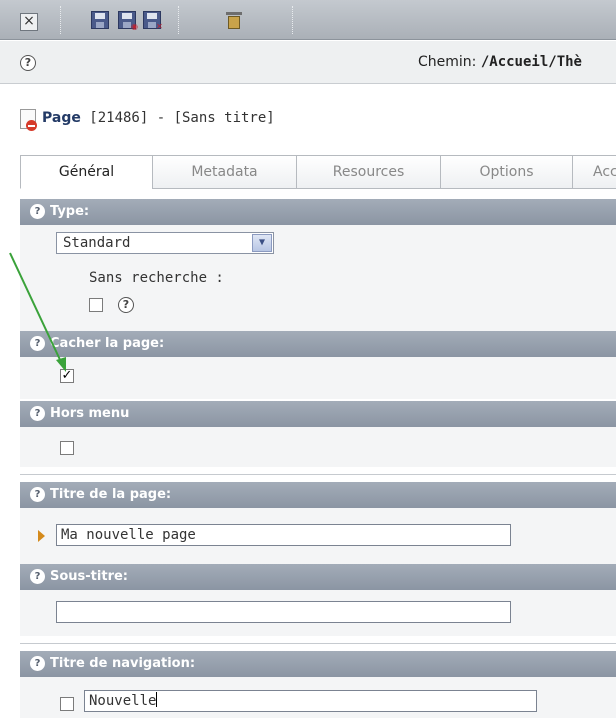  I want to click on annotation-arrow, so click(37, 312).